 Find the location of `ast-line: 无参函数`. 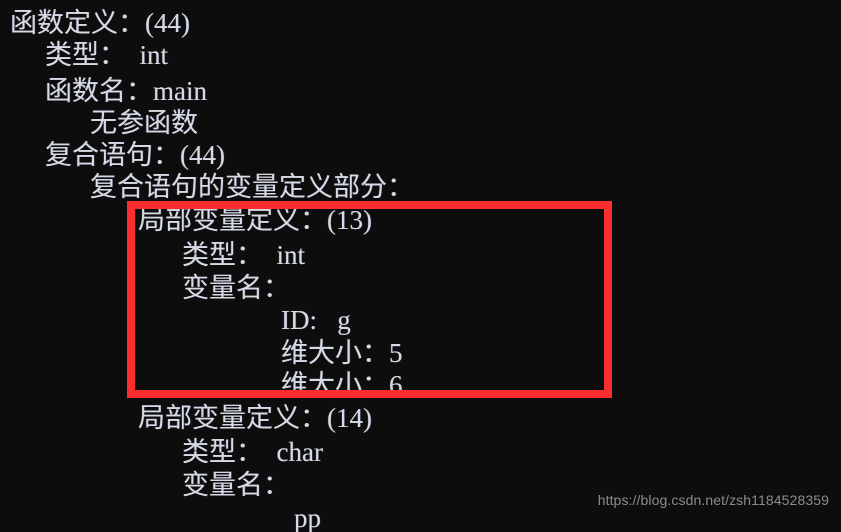

ast-line: 无参函数 is located at coordinates (144, 123).